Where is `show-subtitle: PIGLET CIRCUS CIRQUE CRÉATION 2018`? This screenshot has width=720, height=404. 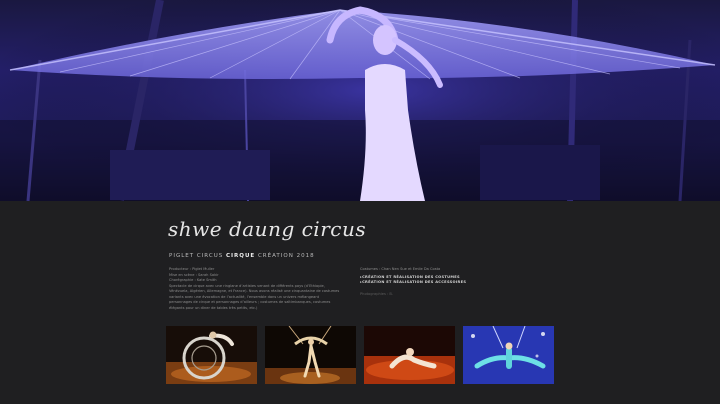 show-subtitle: PIGLET CIRCUS CIRQUE CRÉATION 2018 is located at coordinates (242, 256).